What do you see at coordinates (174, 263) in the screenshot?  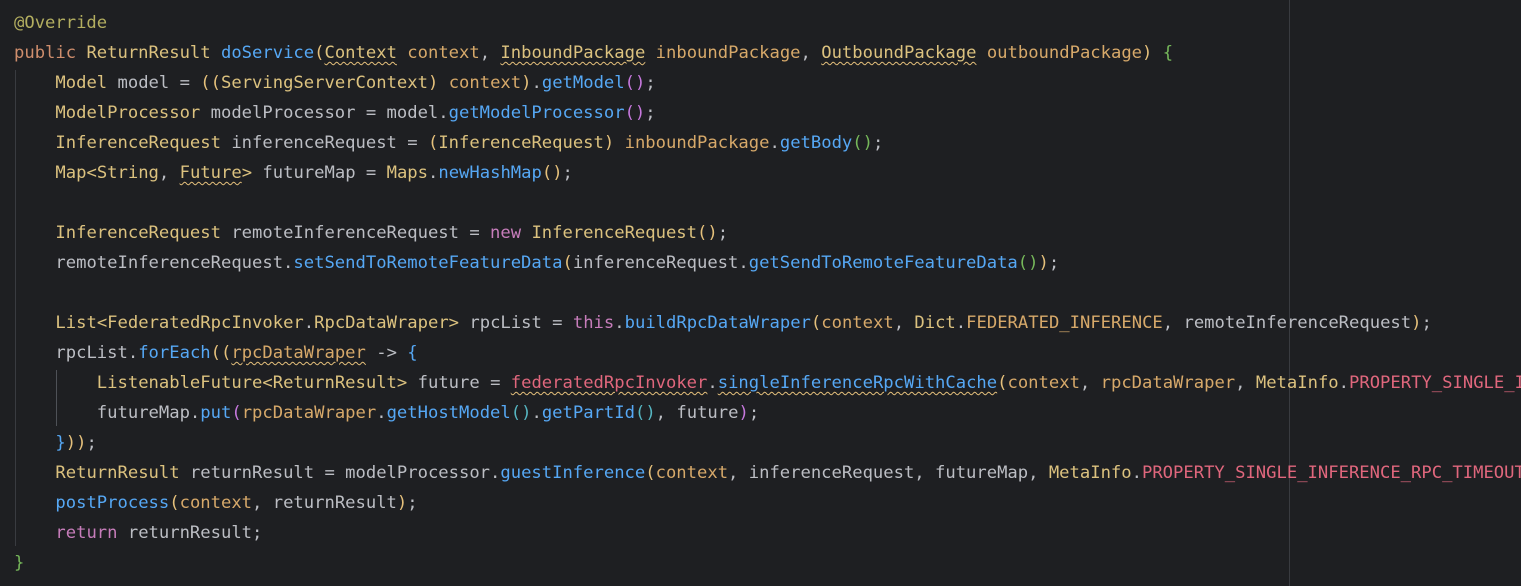 I see `code-token: remoteInferenceRequest.` at bounding box center [174, 263].